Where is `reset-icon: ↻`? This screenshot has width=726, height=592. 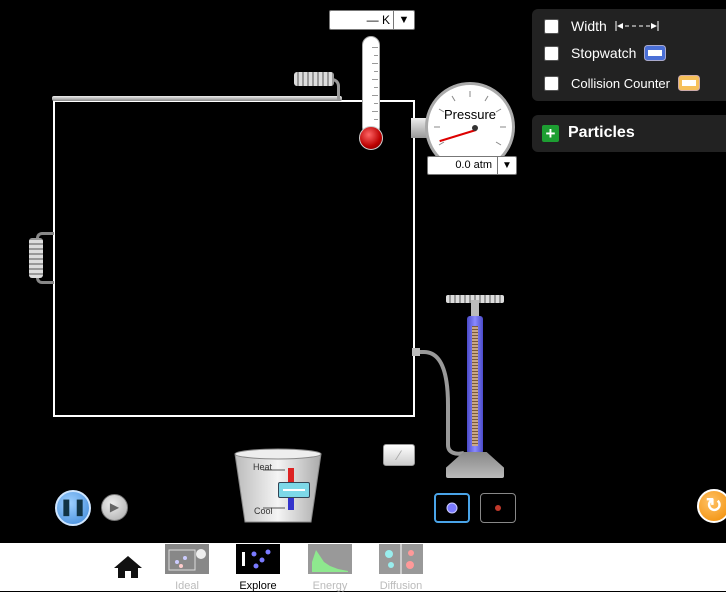
reset-icon: ↻ is located at coordinates (714, 506).